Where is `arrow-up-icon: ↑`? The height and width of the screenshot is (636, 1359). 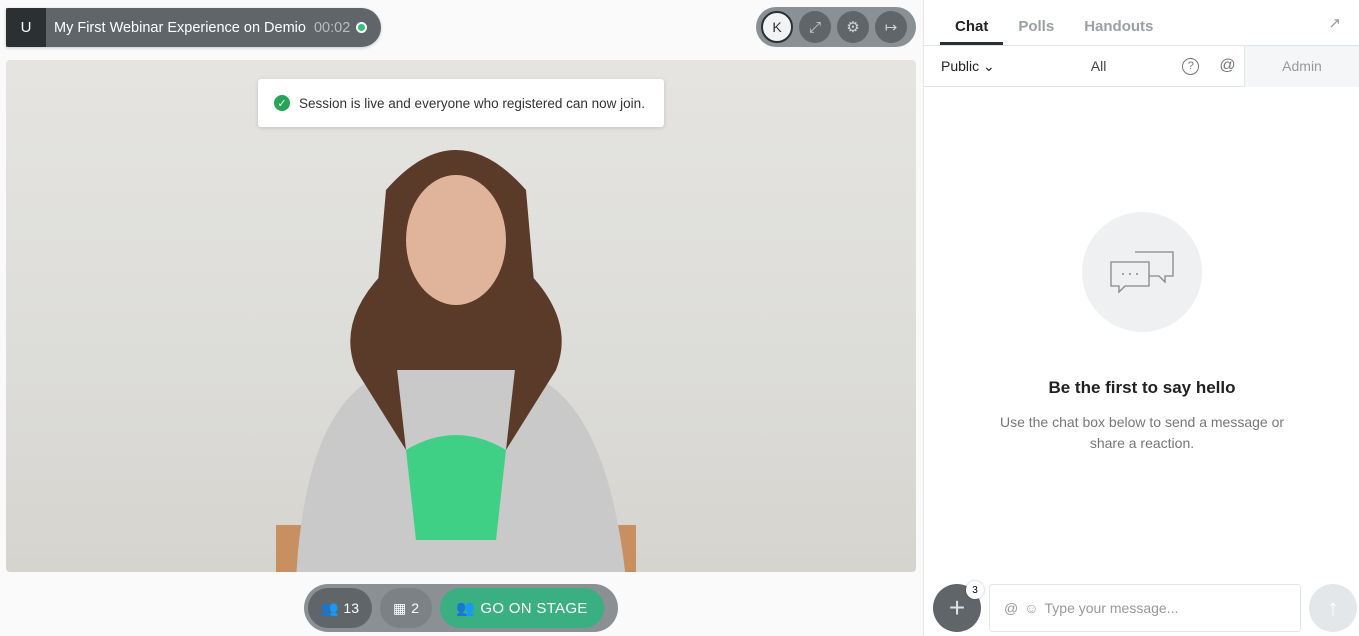
arrow-up-icon: ↑ is located at coordinates (1333, 607).